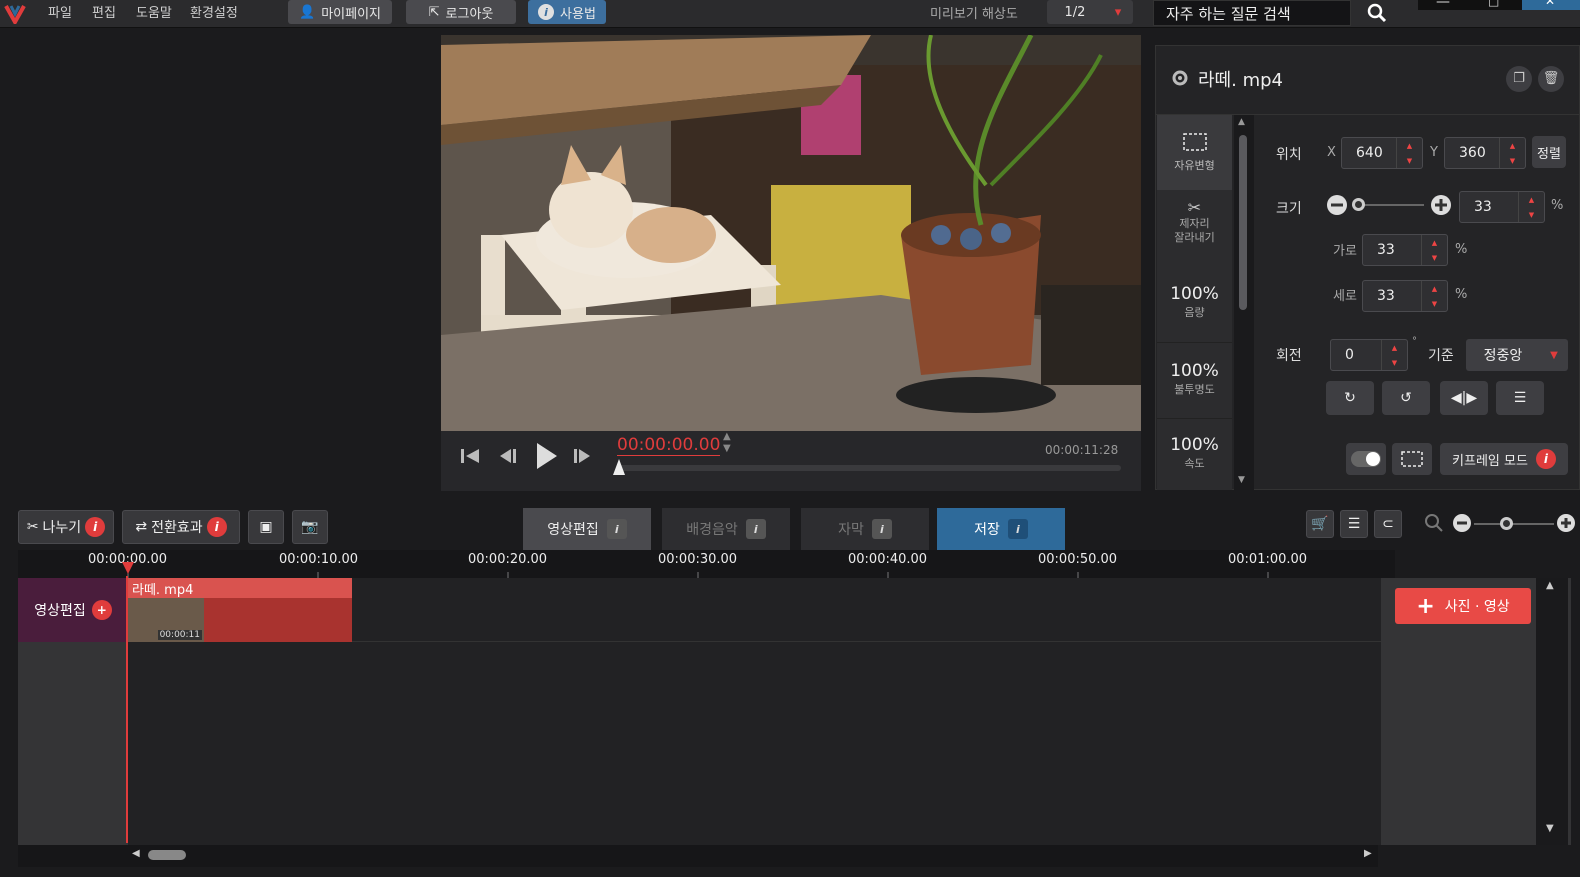 The width and height of the screenshot is (1580, 877). I want to click on video-clip: 라떼. mp4 00:00:11, so click(240, 610).